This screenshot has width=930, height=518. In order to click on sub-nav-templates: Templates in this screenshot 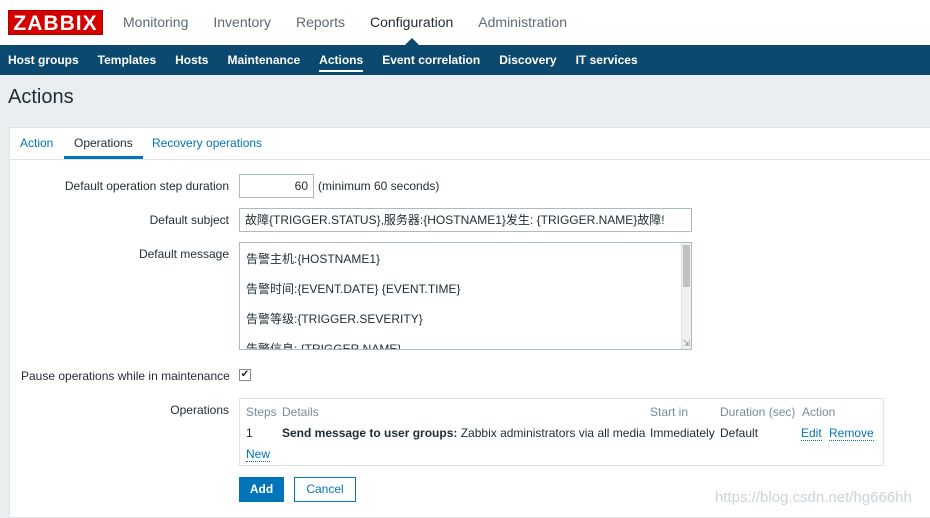, I will do `click(127, 60)`.